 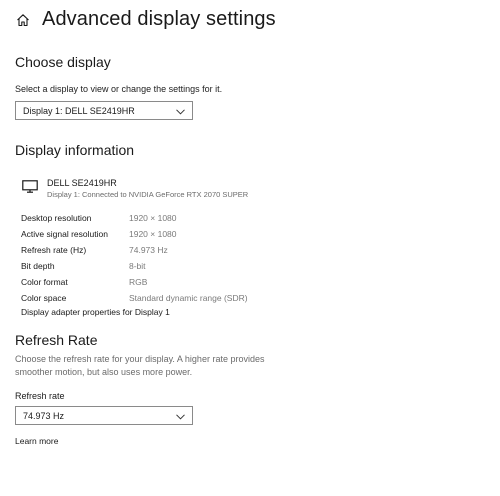 I want to click on refresh-rate-value: 74.973 Hz, so click(x=44, y=415).